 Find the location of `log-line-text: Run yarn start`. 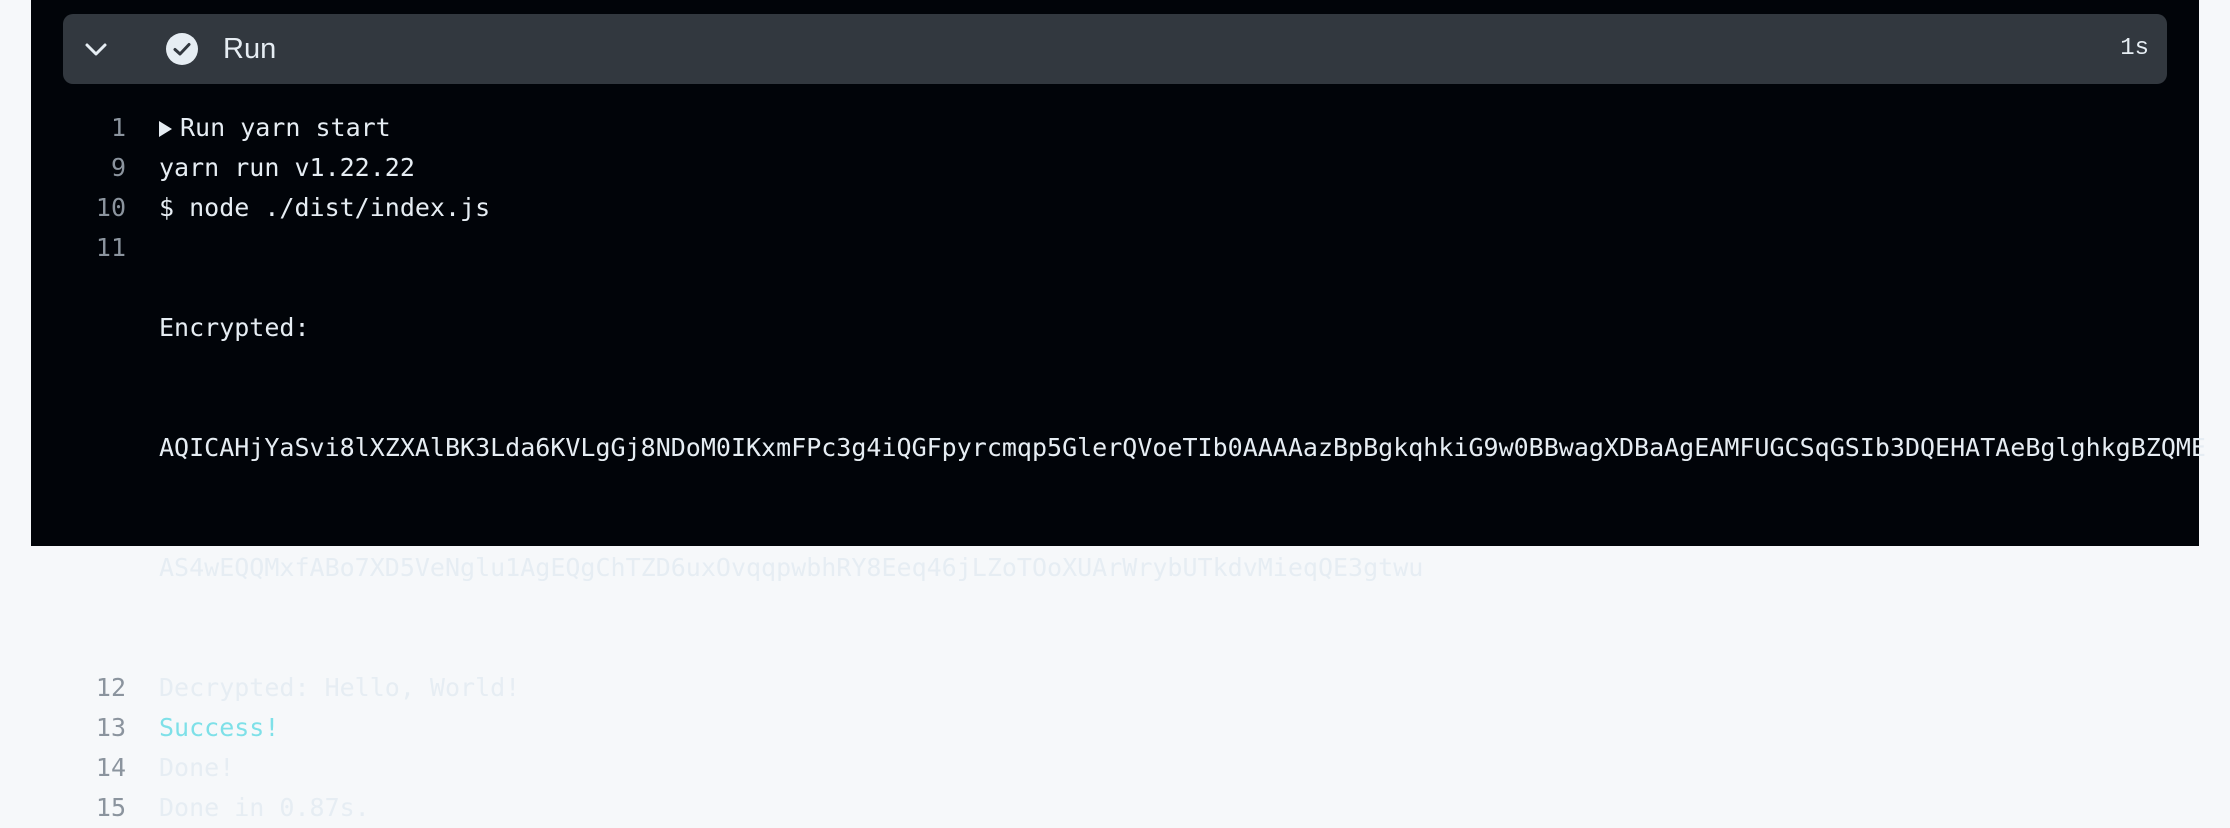

log-line-text: Run yarn start is located at coordinates (285, 127).